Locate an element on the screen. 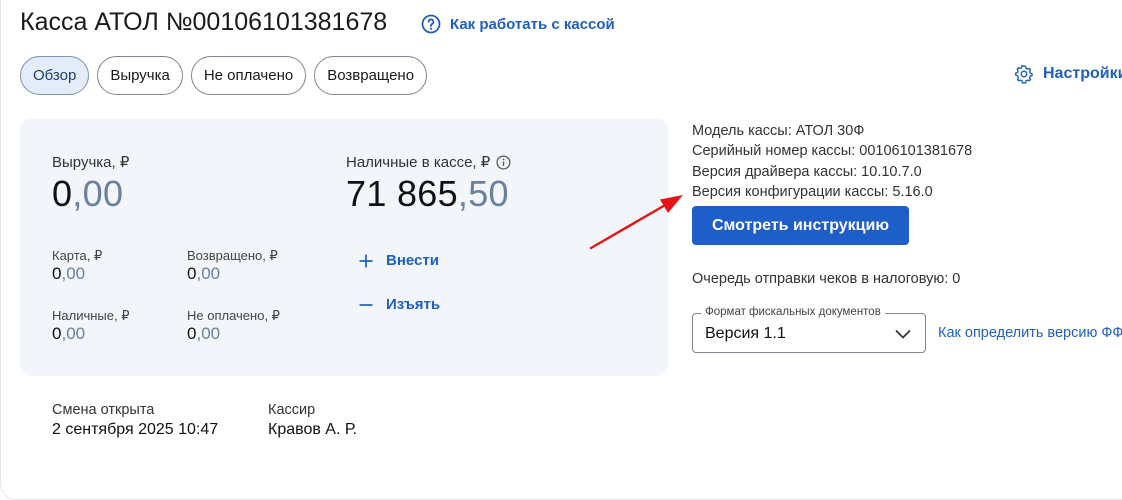 This screenshot has height=500, width=1122. info-icon is located at coordinates (503, 162).